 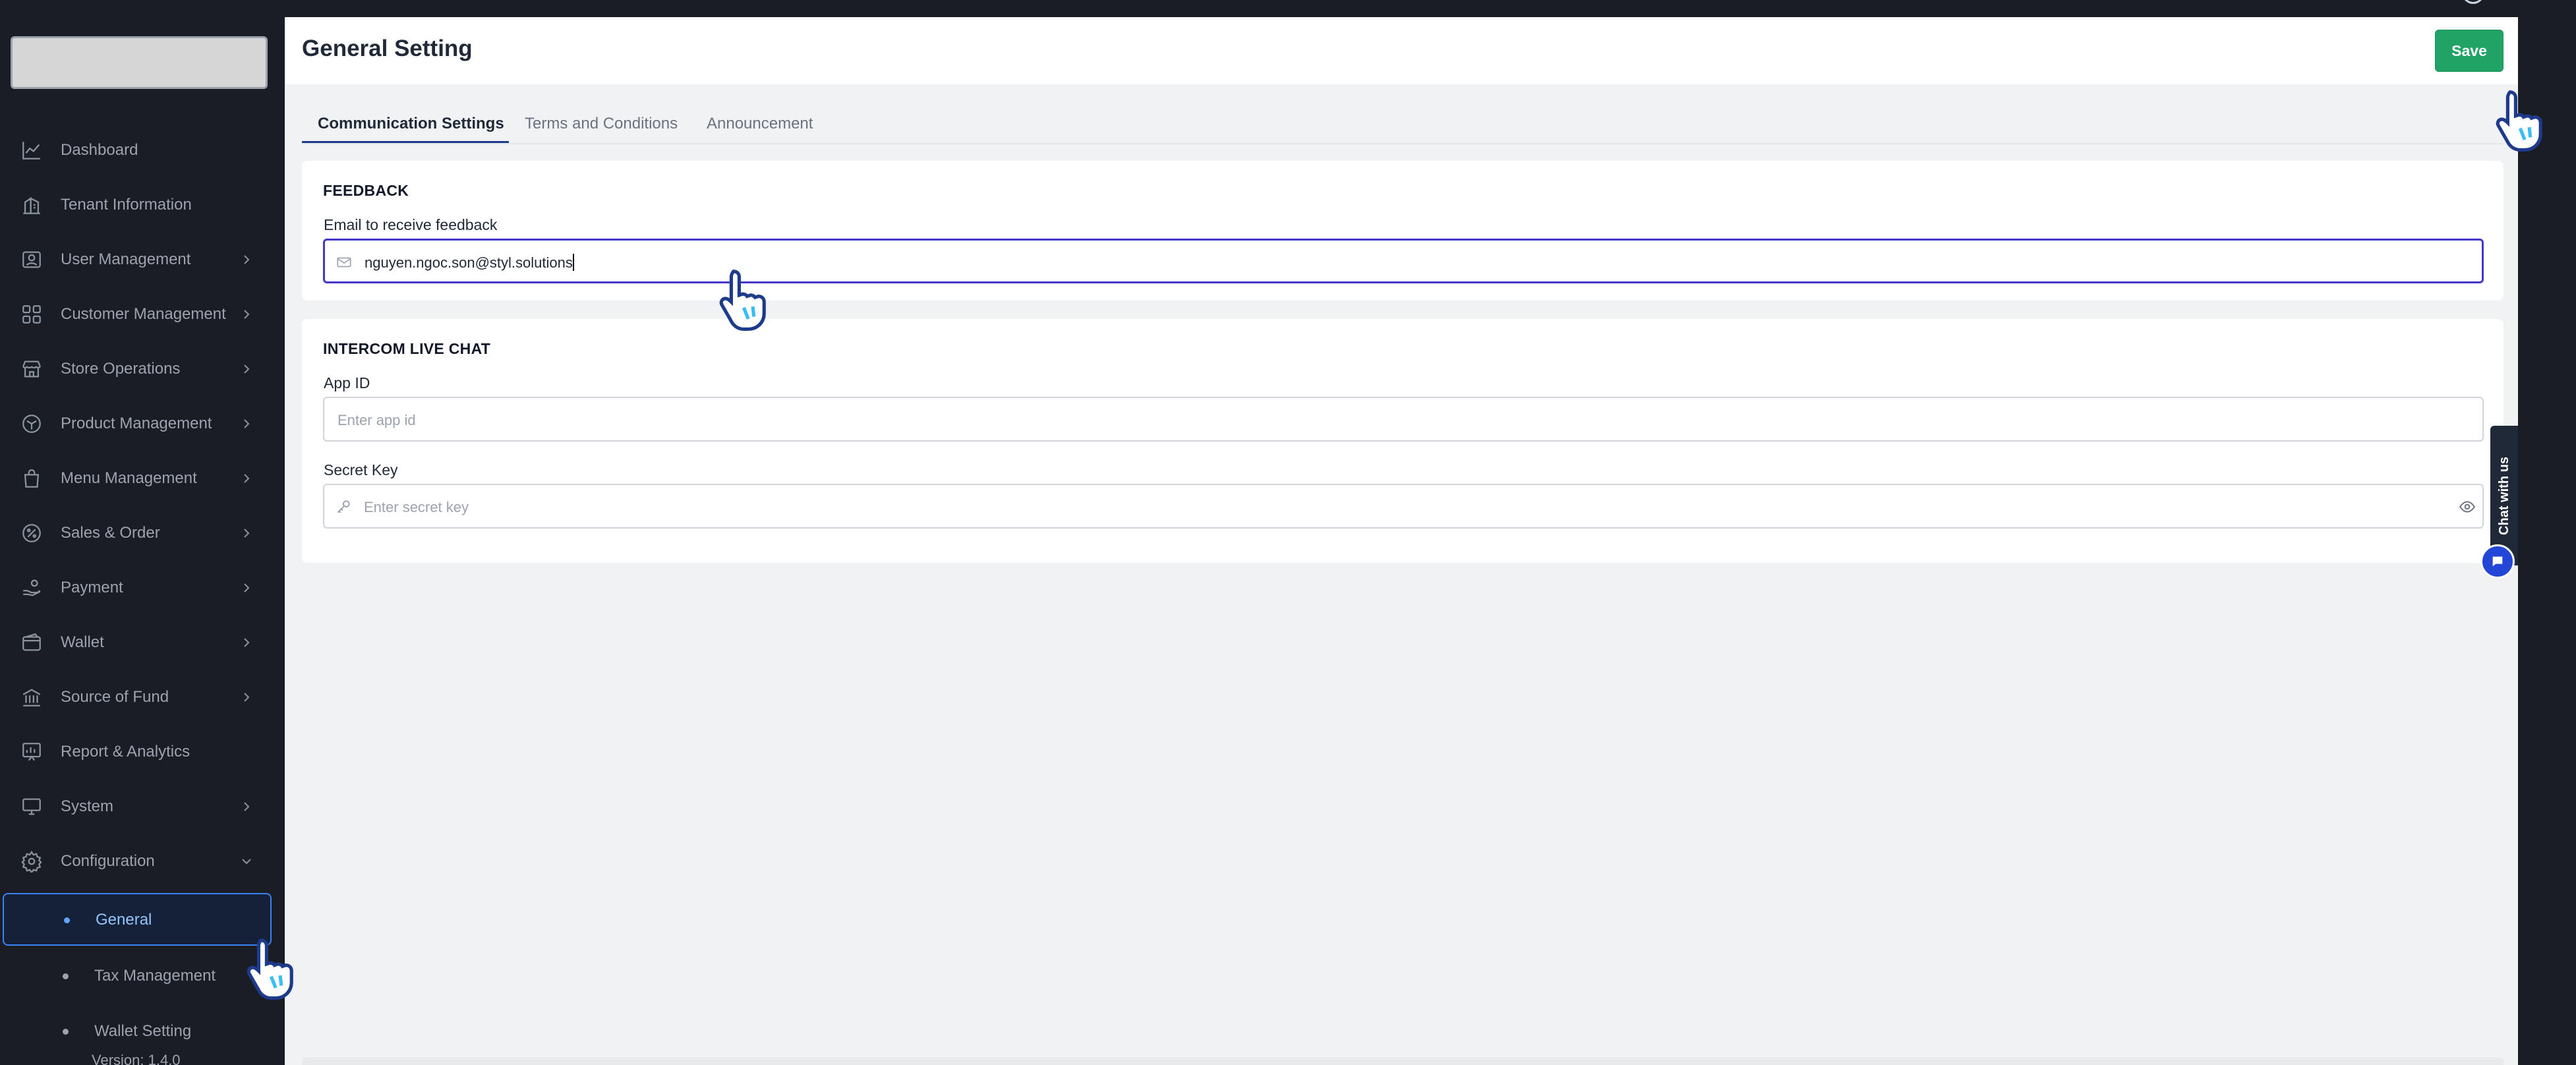 What do you see at coordinates (32, 260) in the screenshot?
I see `user-card-icon` at bounding box center [32, 260].